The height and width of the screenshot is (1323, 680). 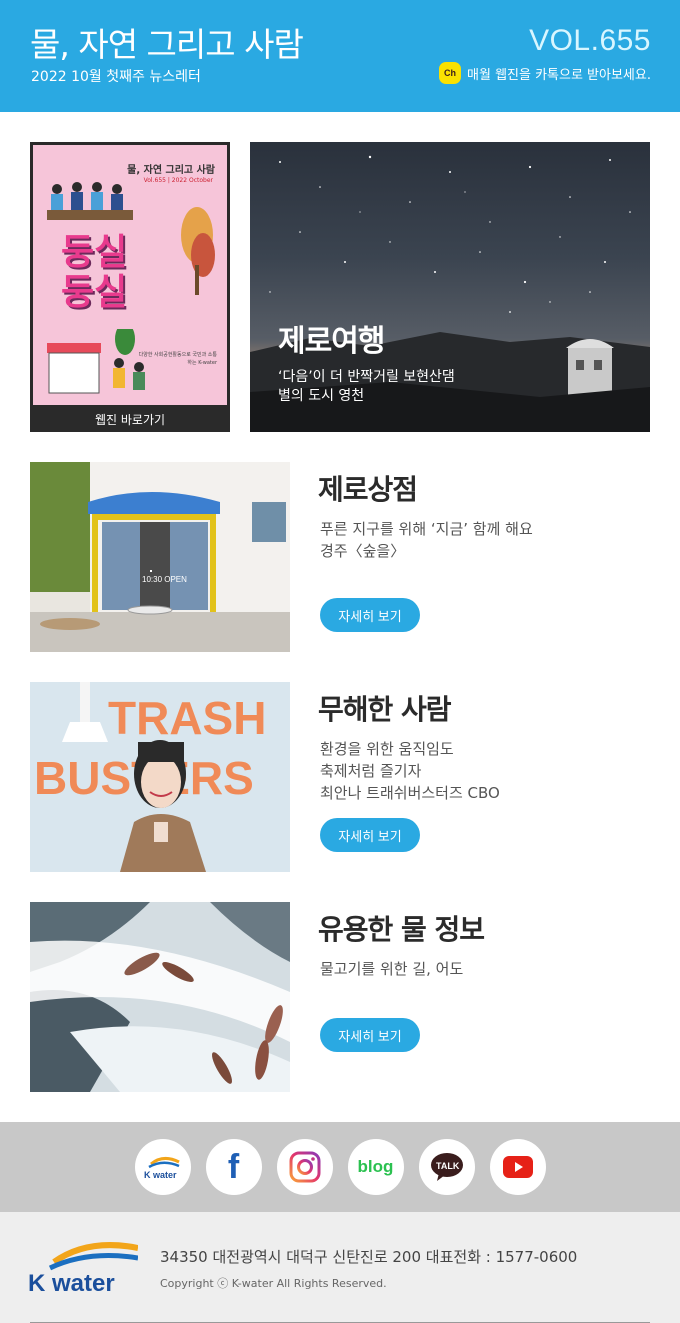 What do you see at coordinates (160, 1175) in the screenshot?
I see `svg-text: K water` at bounding box center [160, 1175].